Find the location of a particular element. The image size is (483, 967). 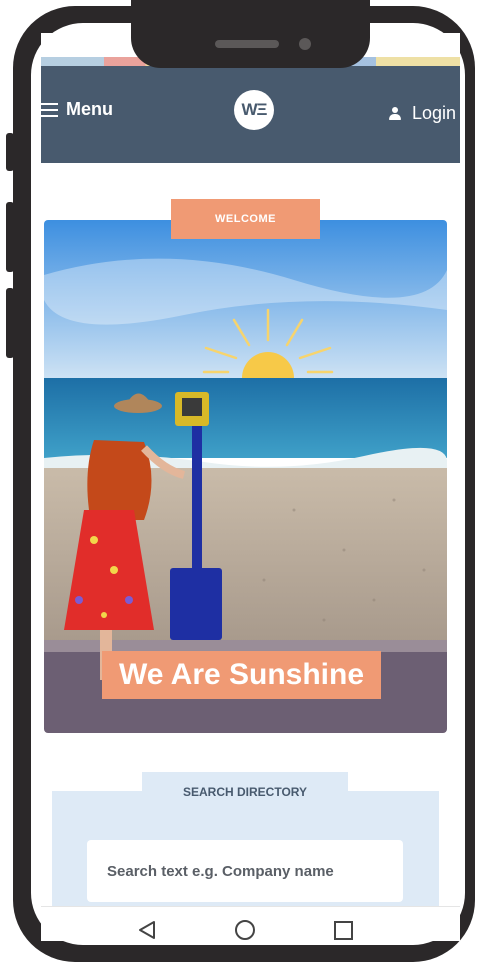

user-icon is located at coordinates (395, 114).